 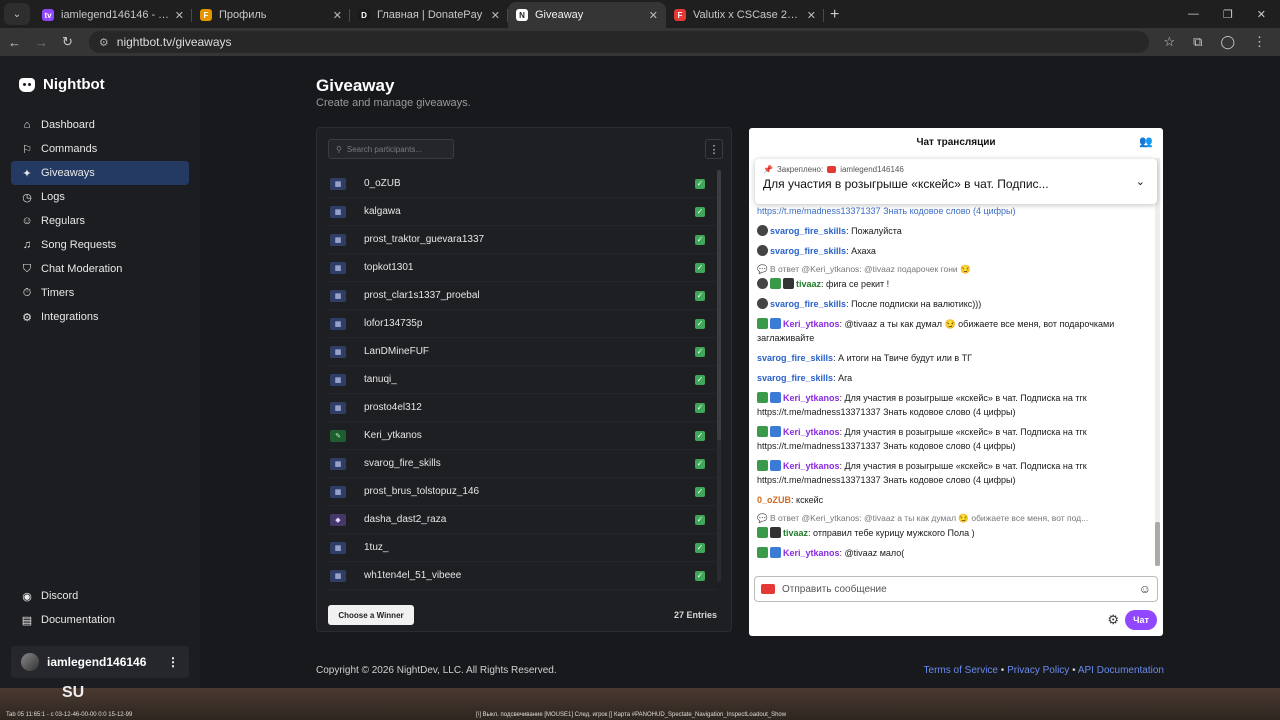 I want to click on browser-tab: F Профиль ✕, so click(x=271, y=15).